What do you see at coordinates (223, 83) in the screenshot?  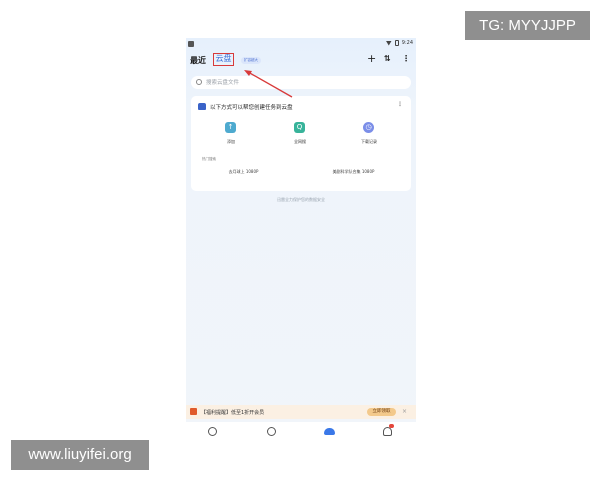 I see `search-placeholder: 搜索云盘文件` at bounding box center [223, 83].